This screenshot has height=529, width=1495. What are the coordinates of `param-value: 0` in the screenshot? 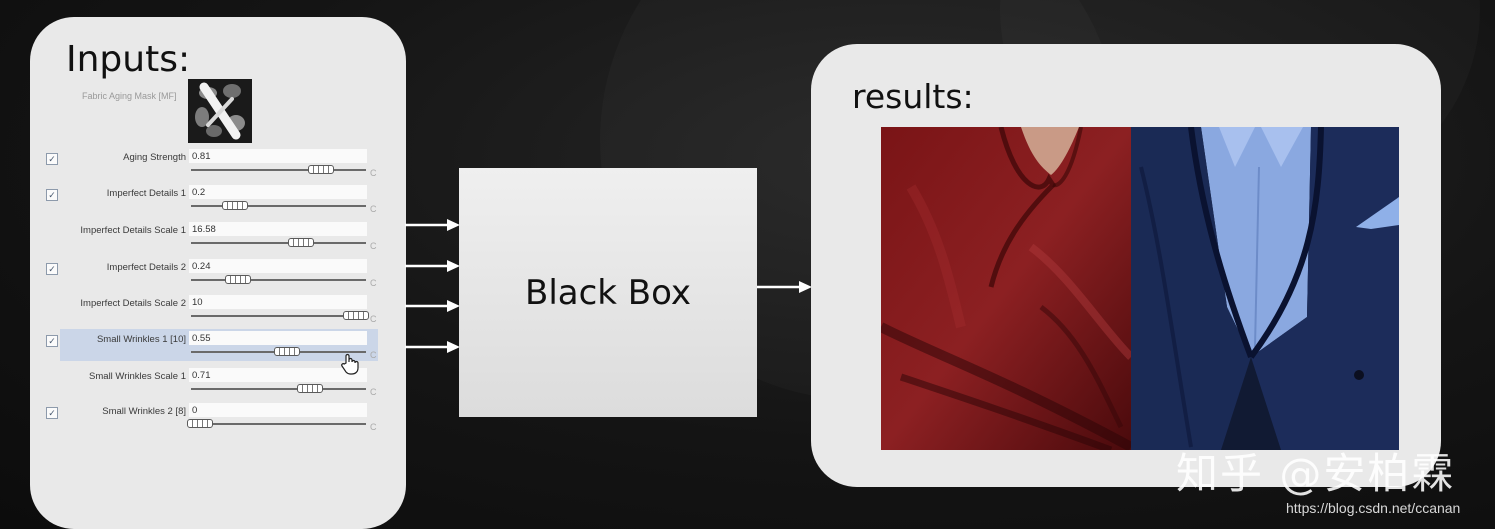 It's located at (195, 410).